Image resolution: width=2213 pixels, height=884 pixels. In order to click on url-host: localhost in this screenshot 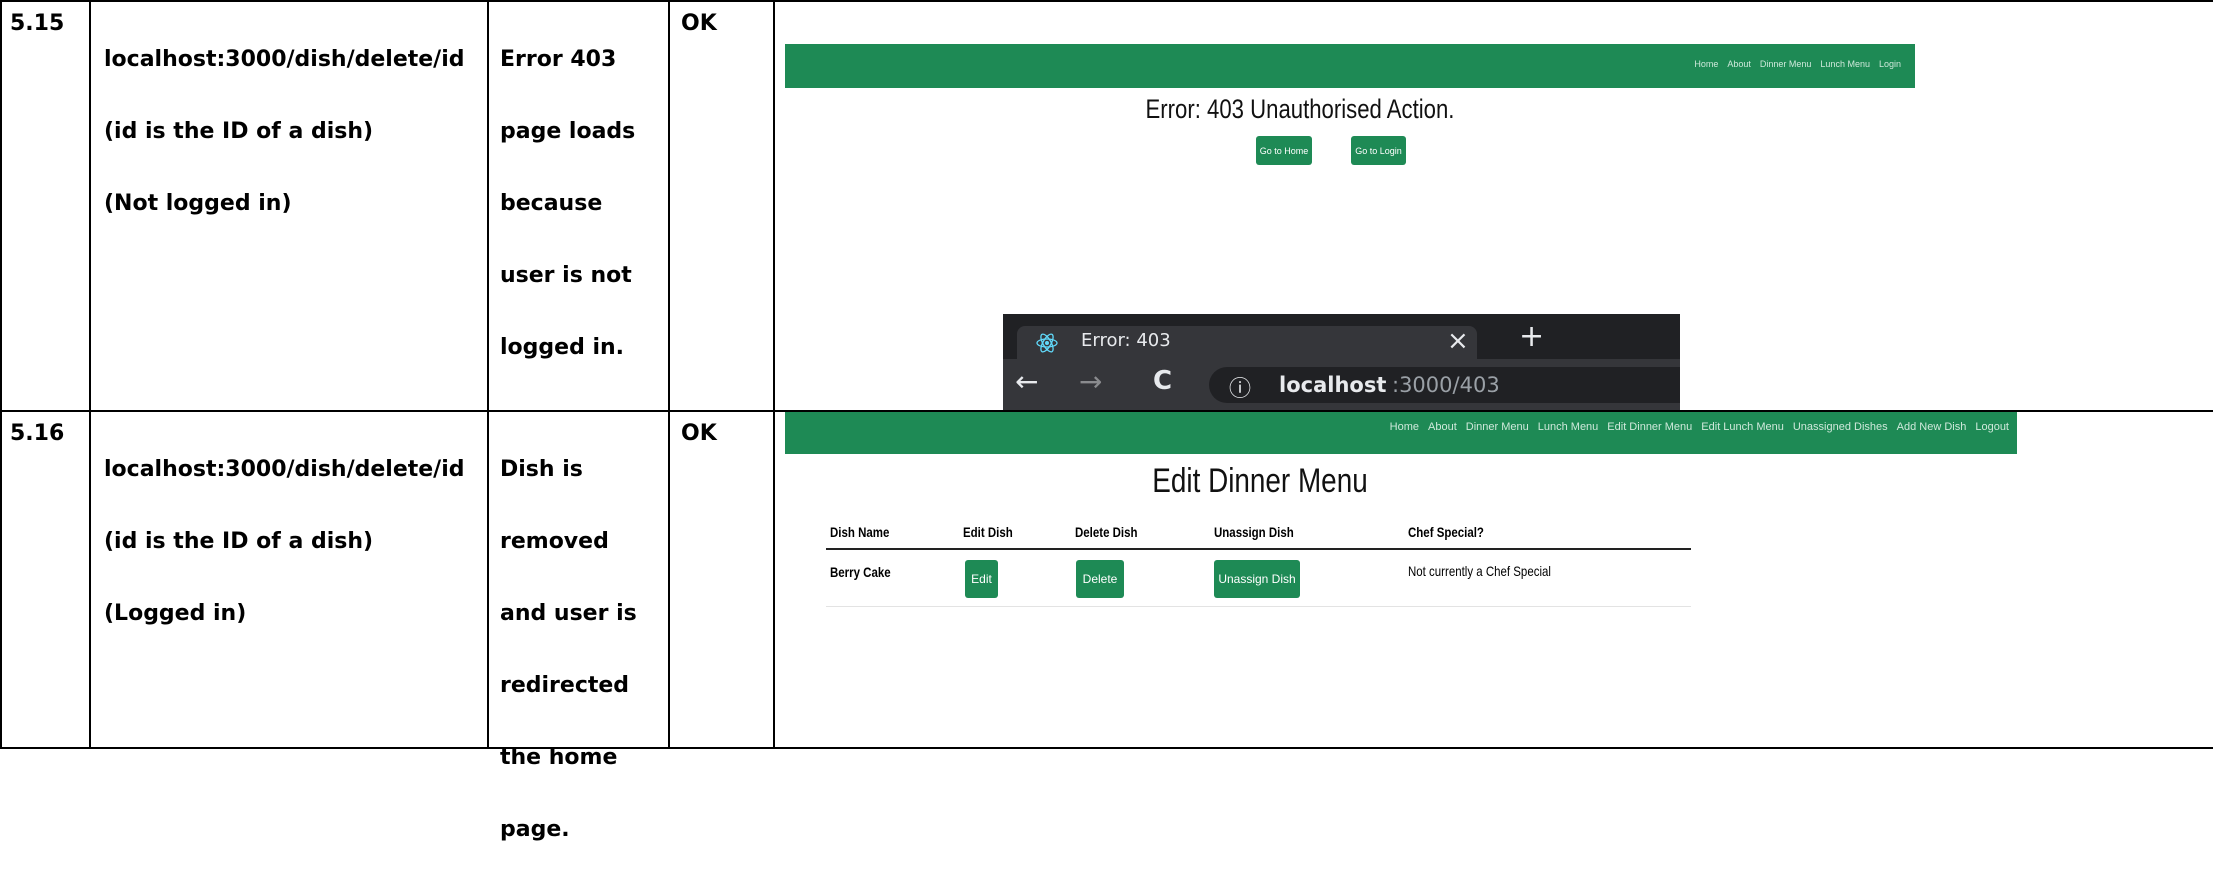, I will do `click(1333, 385)`.